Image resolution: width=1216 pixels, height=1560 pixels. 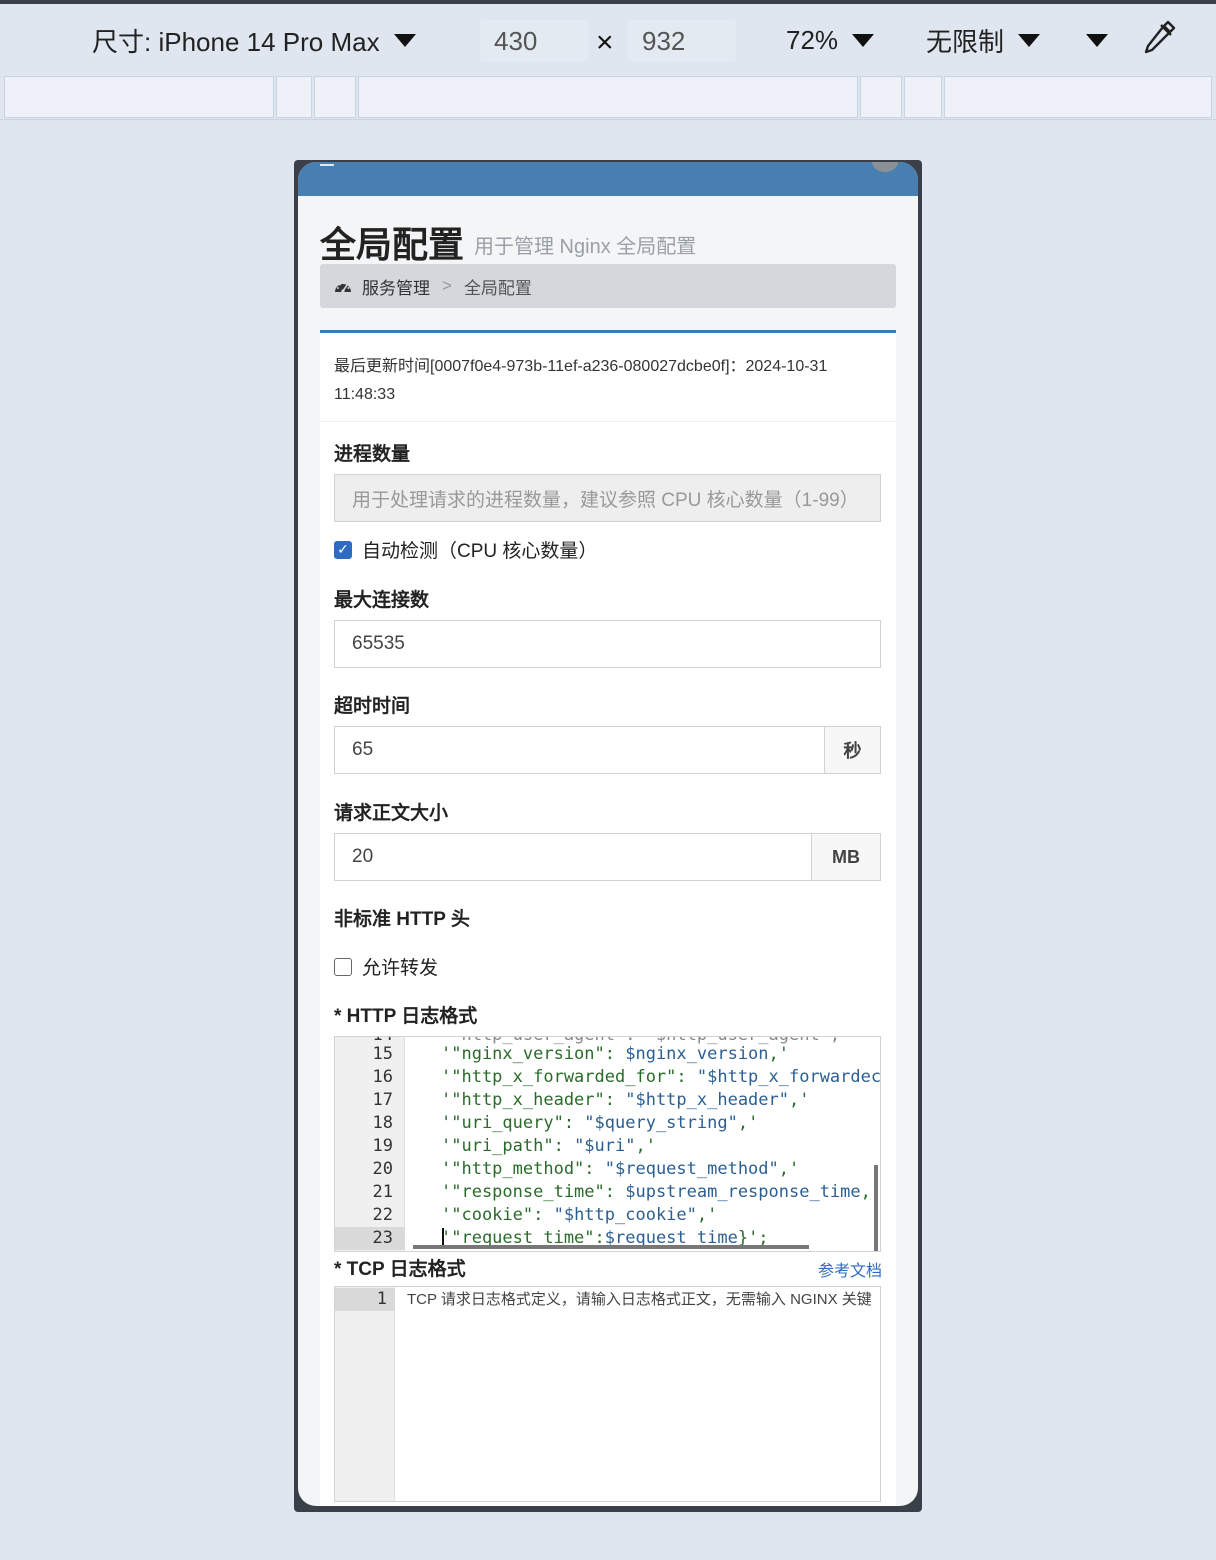 I want to click on code-line: 22 '"cookie": "$http_cookie",', so click(x=607, y=1215).